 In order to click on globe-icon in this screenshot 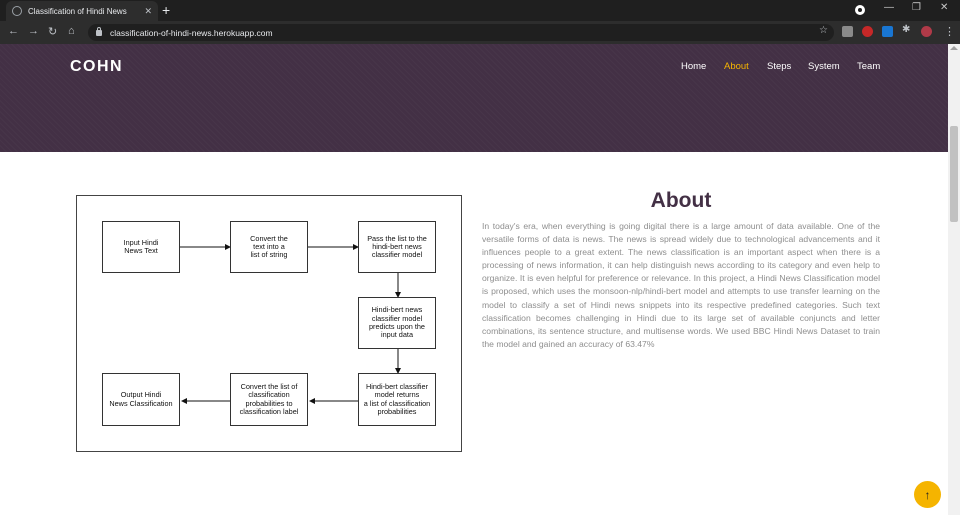, I will do `click(17, 11)`.